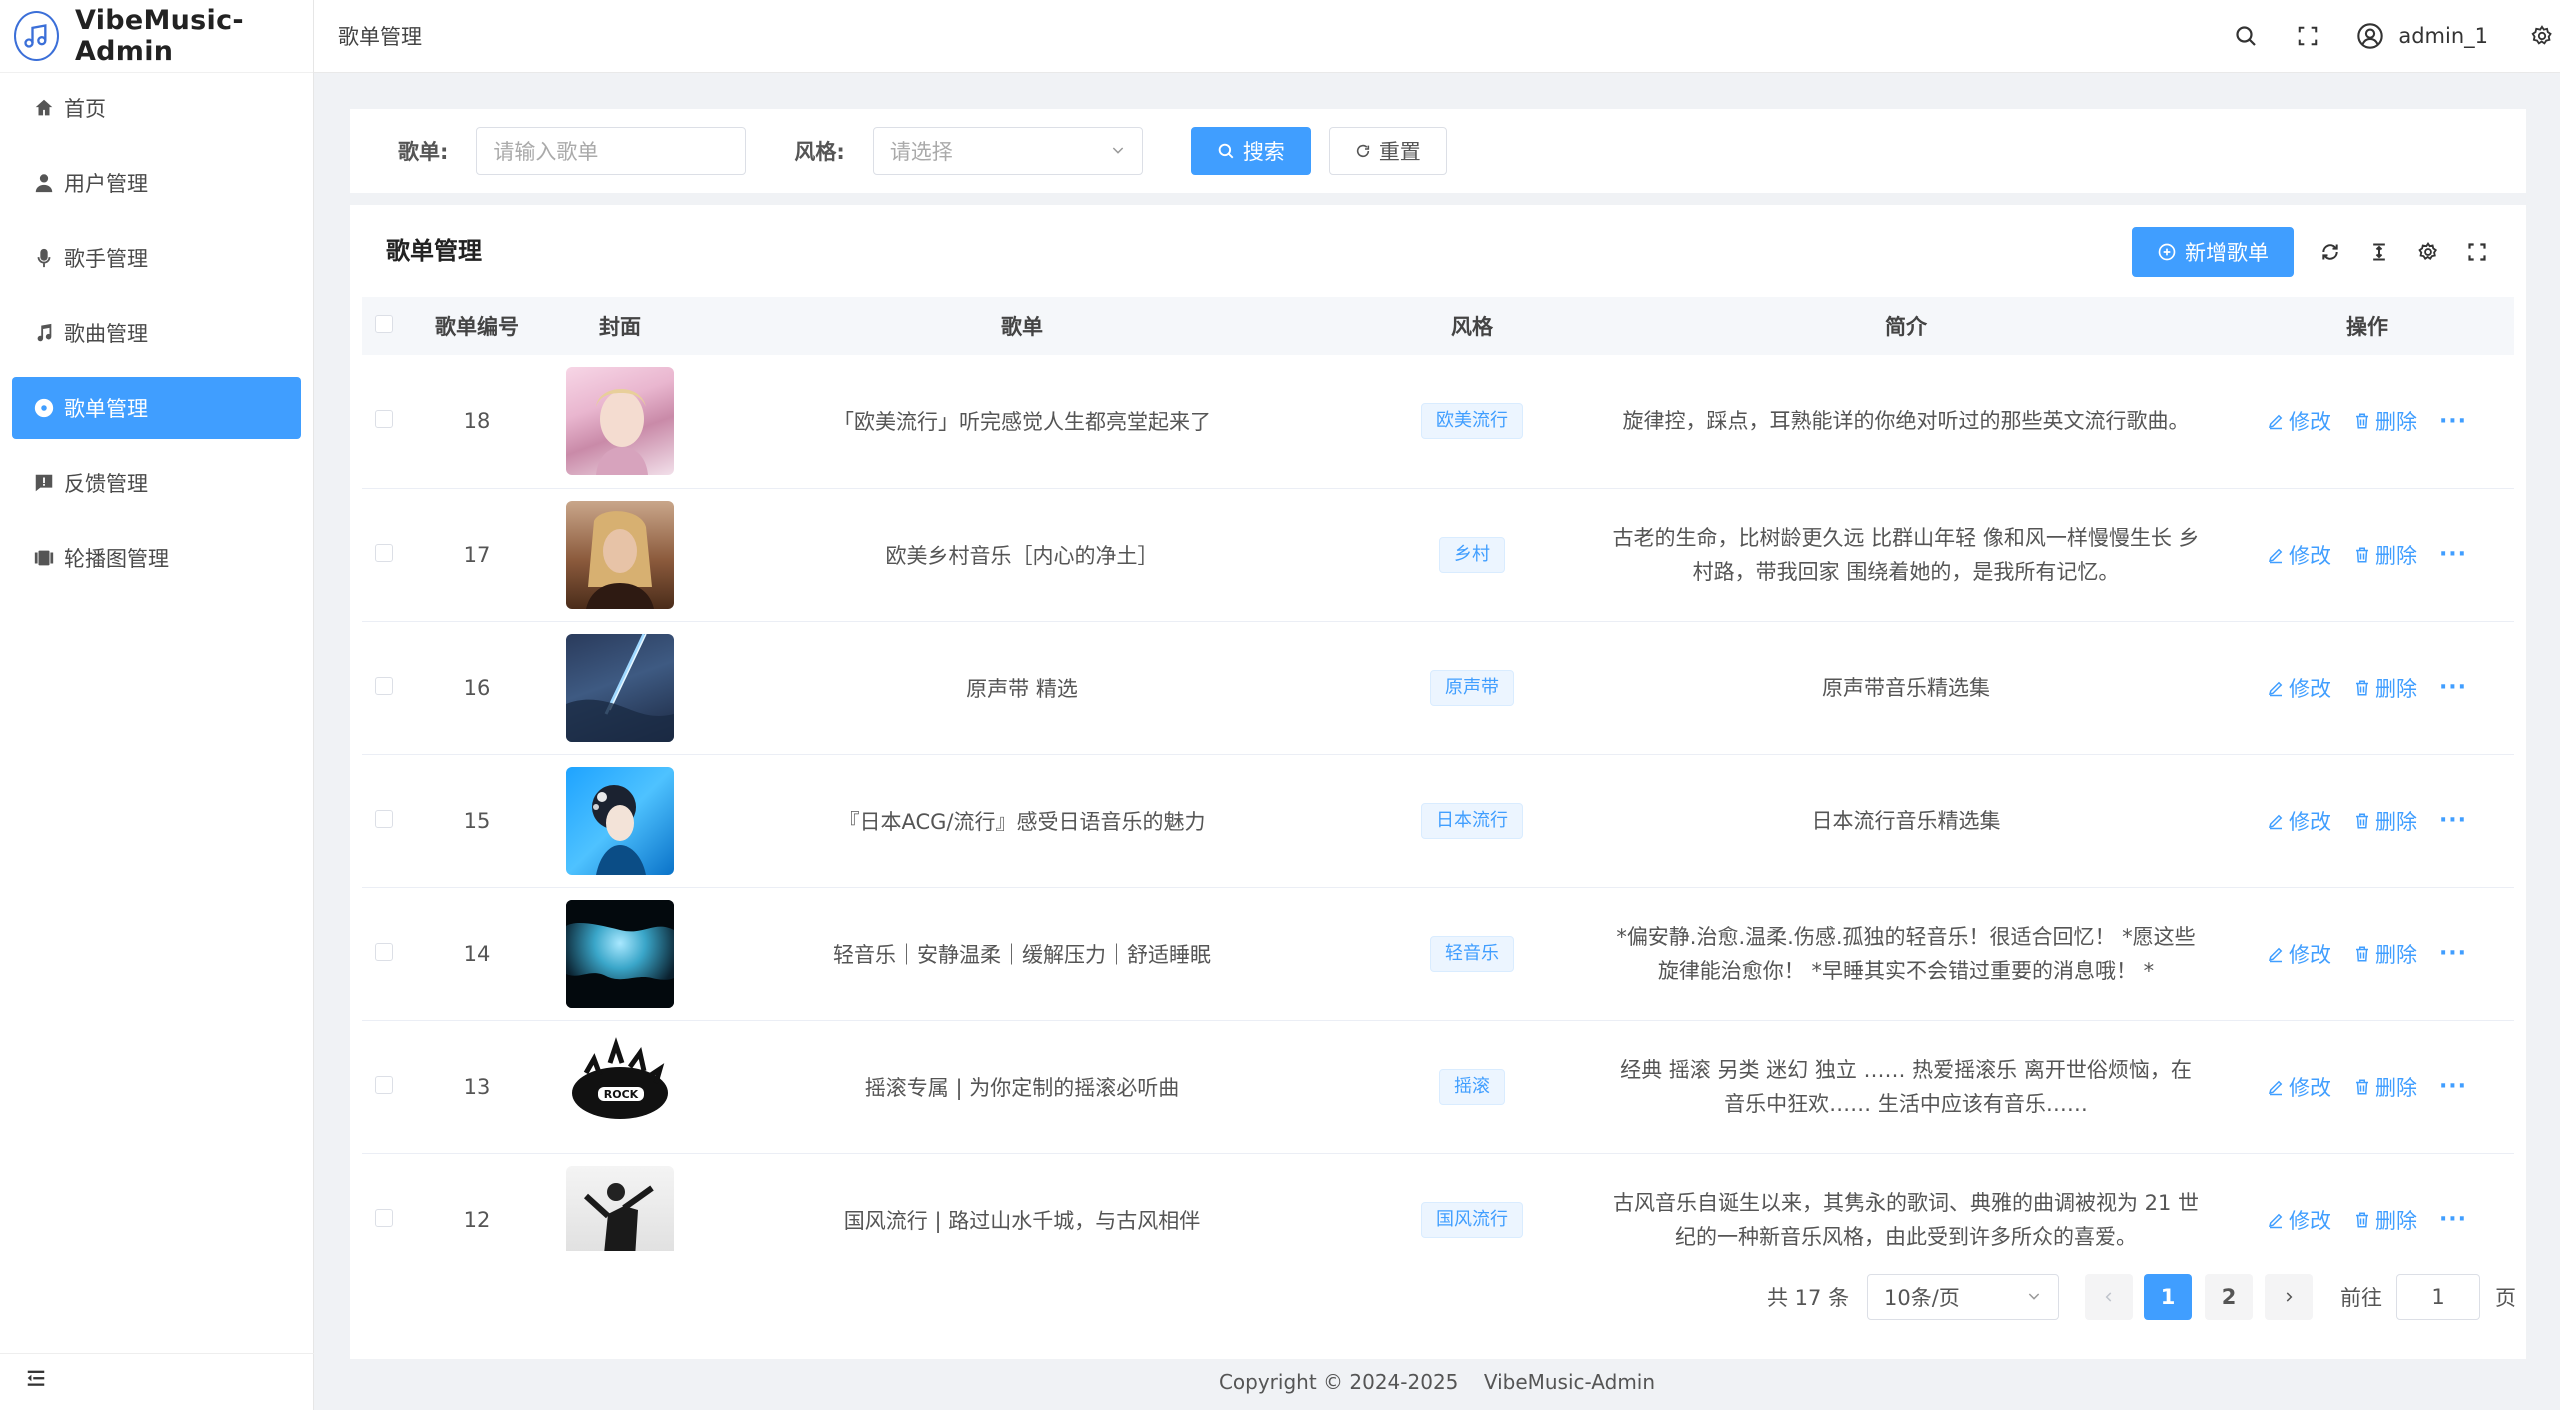  Describe the element at coordinates (819, 152) in the screenshot. I see `style-filter-label: 风格:` at that location.